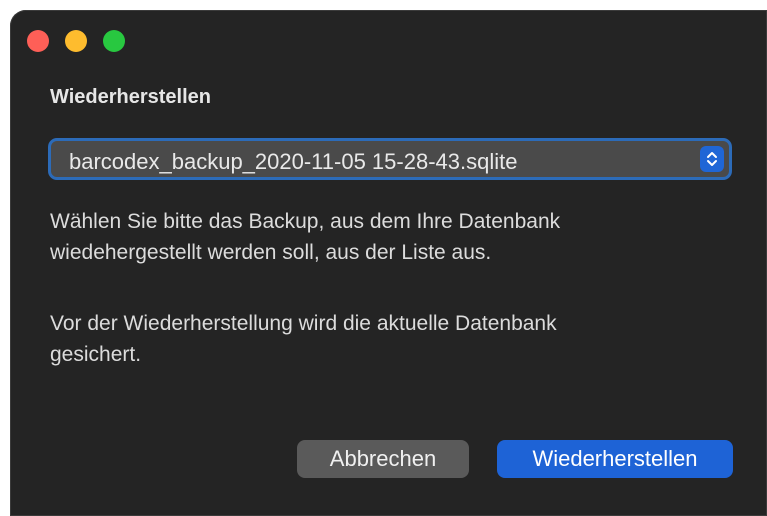  I want to click on dialog-title: Wiederherstellen, so click(130, 97).